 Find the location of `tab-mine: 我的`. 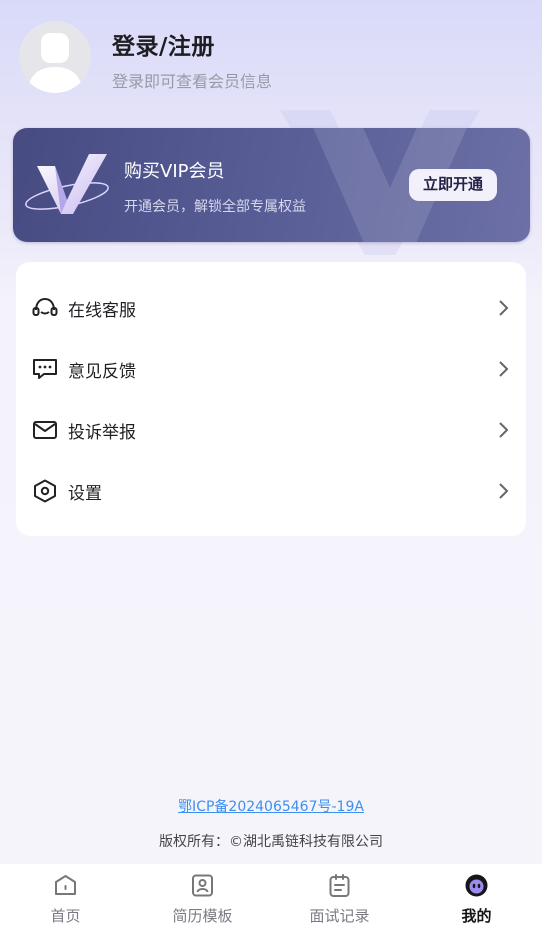

tab-mine: 我的 is located at coordinates (475, 902).